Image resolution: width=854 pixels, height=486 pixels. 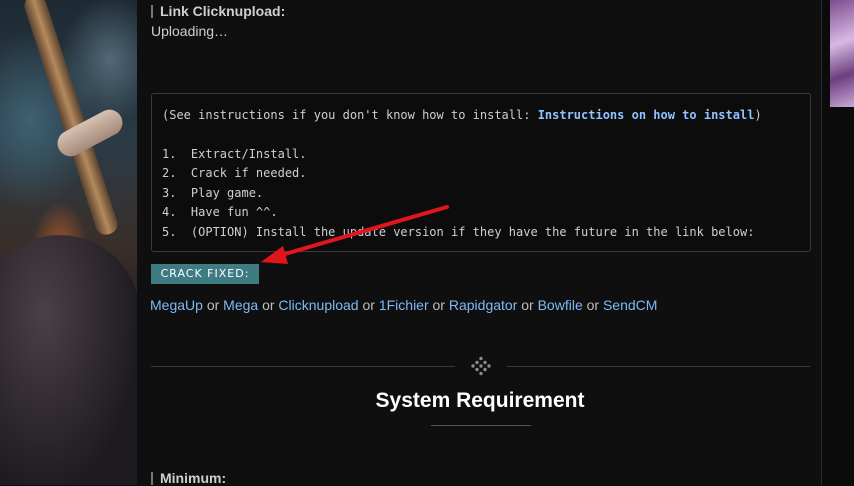 I want to click on sidebar-divider, so click(x=821, y=242).